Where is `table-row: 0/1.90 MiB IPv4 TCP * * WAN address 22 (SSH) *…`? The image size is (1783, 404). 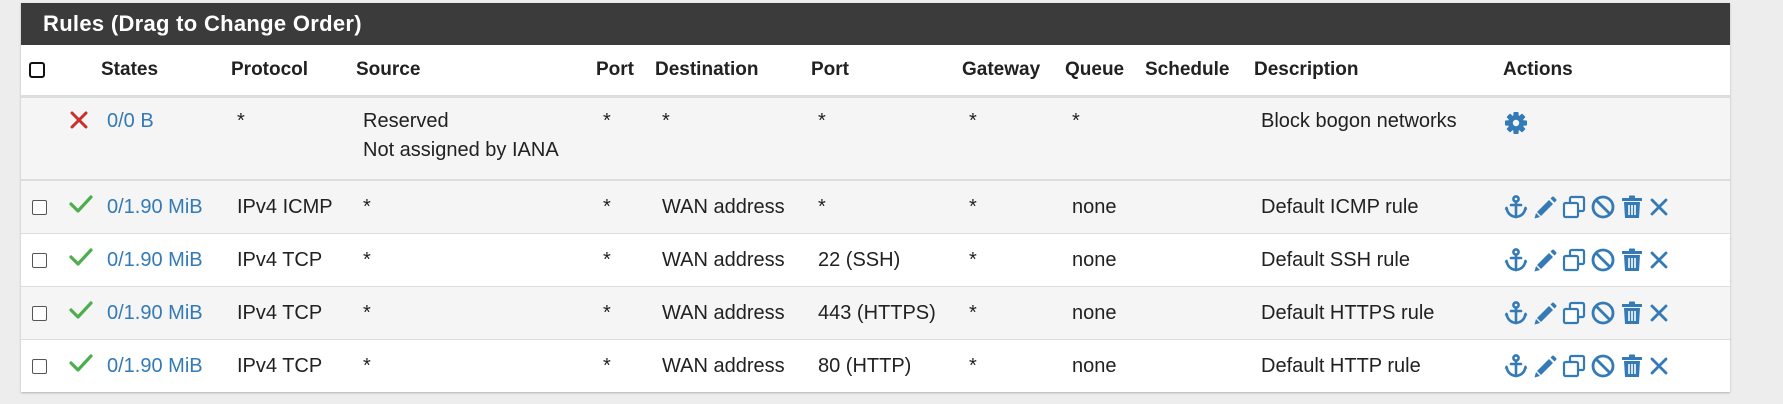 table-row: 0/1.90 MiB IPv4 TCP * * WAN address 22 (SSH) *… is located at coordinates (875, 260).